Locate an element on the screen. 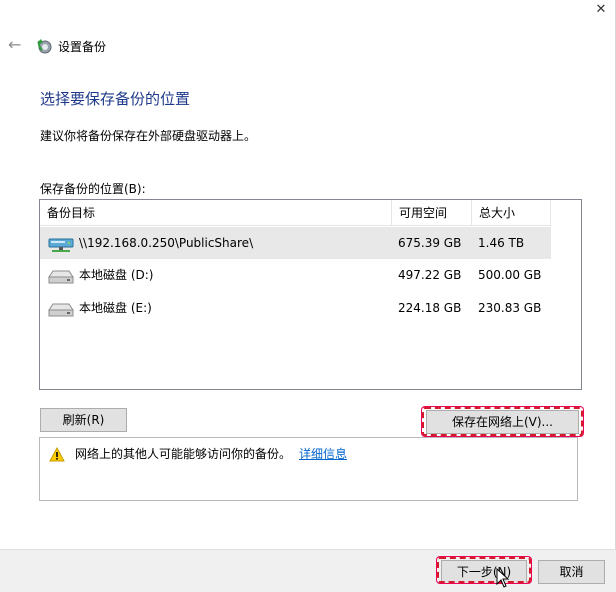 This screenshot has width=616, height=592. list-header: 备份目标 可用空间 总大小 is located at coordinates (295, 213).